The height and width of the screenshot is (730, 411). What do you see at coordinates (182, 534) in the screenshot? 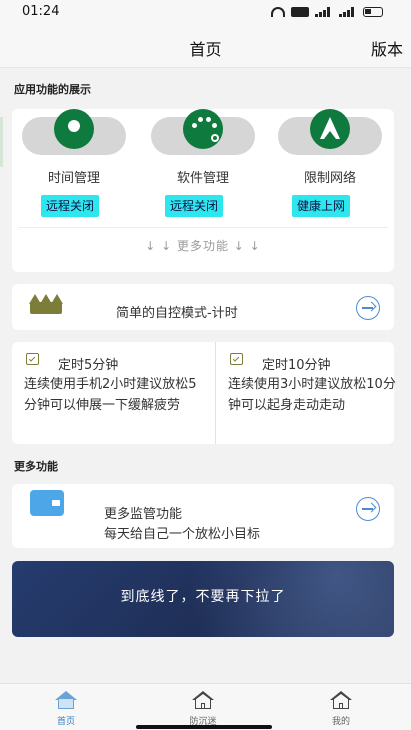
I see `more-card-subtitle: 每天给自己一个放松小目标` at bounding box center [182, 534].